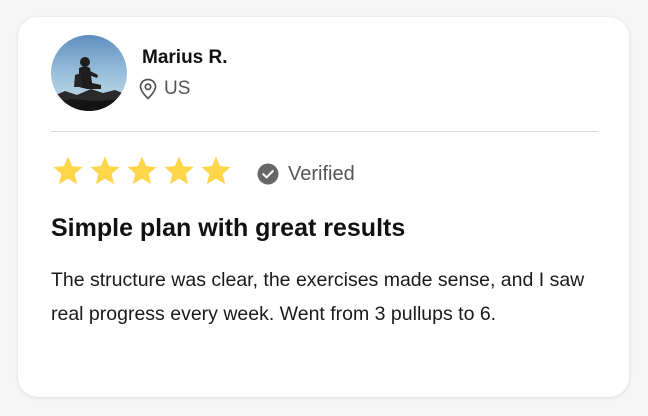  What do you see at coordinates (324, 131) in the screenshot?
I see `divider` at bounding box center [324, 131].